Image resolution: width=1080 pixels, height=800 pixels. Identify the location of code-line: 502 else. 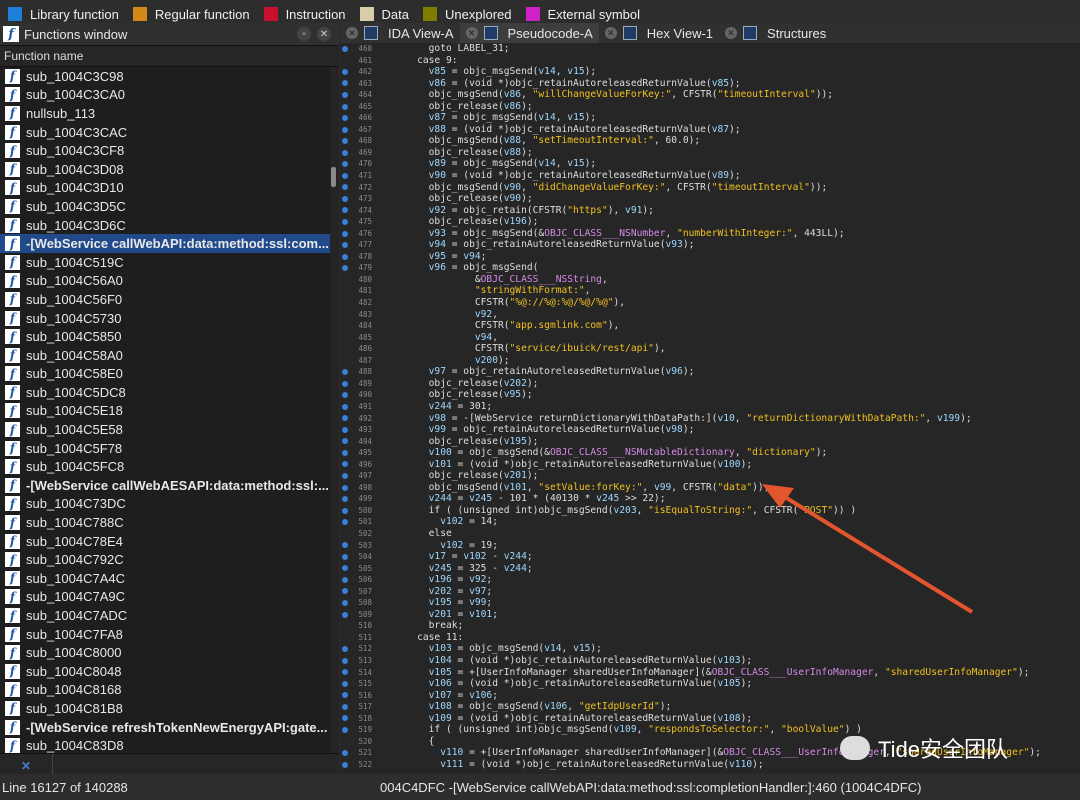
(710, 534).